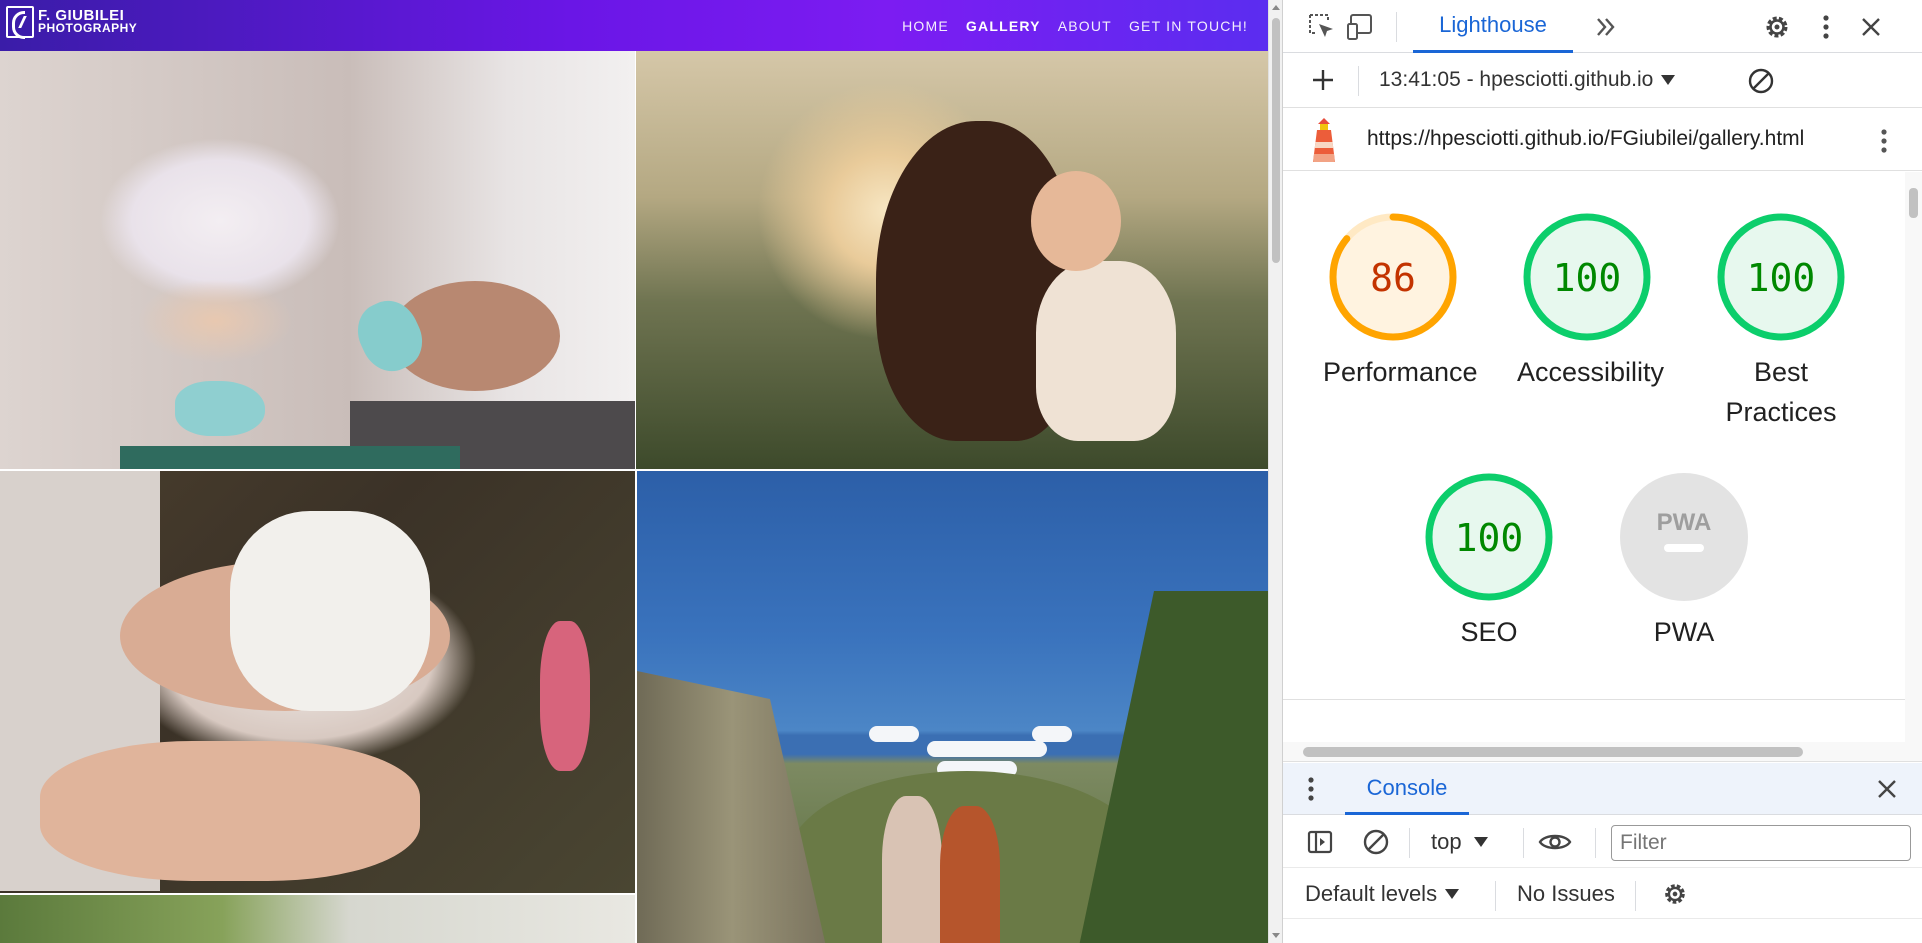  Describe the element at coordinates (1591, 372) in the screenshot. I see `score-label: Accessibility` at that location.